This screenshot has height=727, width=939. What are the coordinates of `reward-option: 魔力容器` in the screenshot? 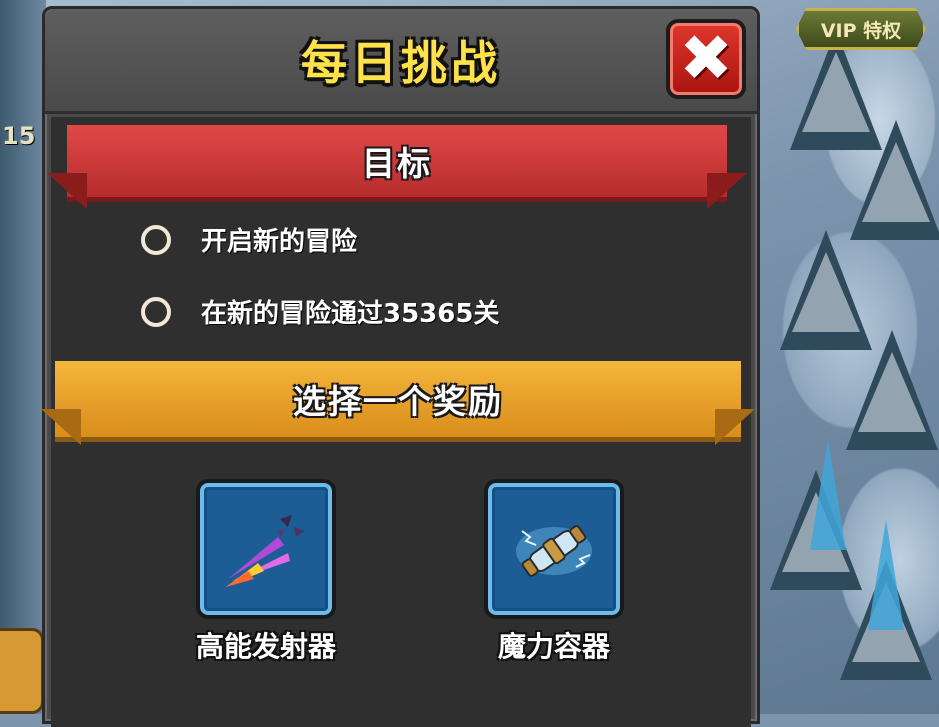 It's located at (554, 572).